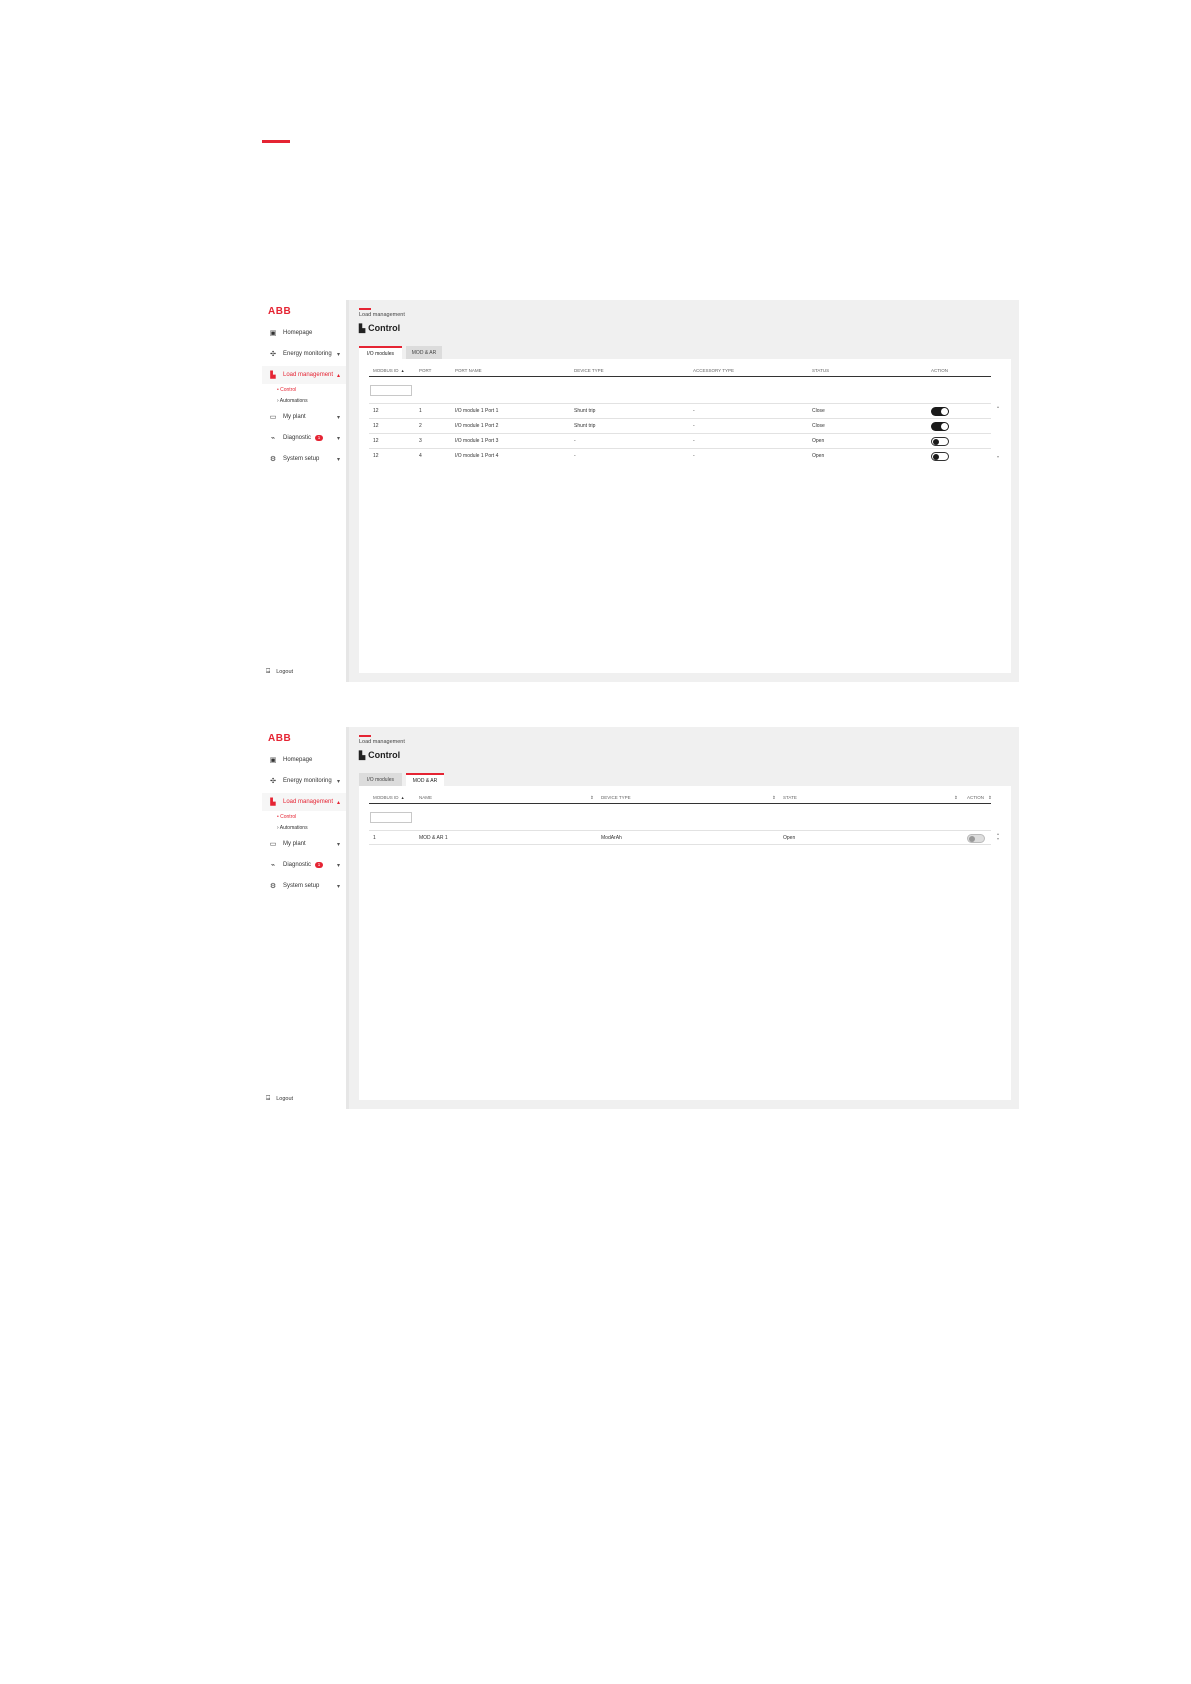 The height and width of the screenshot is (1684, 1191). What do you see at coordinates (280, 738) in the screenshot?
I see `abb-logo: ABB` at bounding box center [280, 738].